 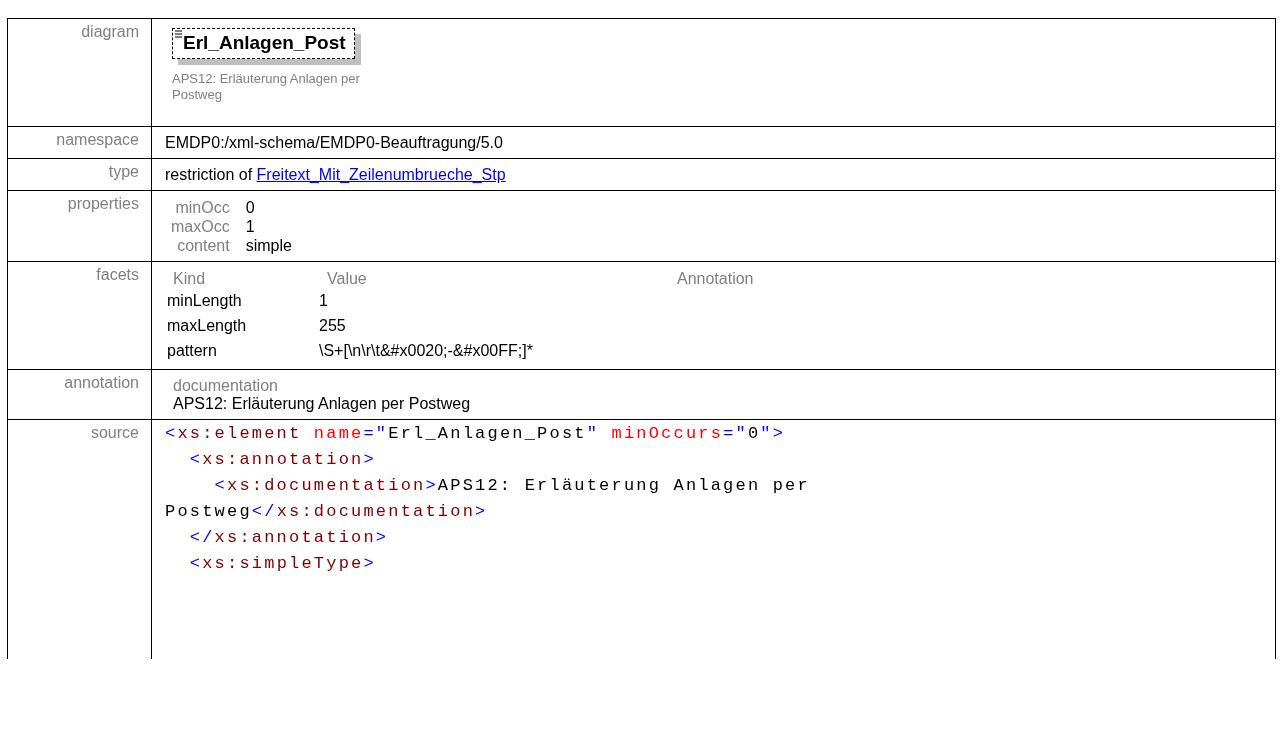 What do you see at coordinates (101, 382) in the screenshot?
I see `row-label: annotation` at bounding box center [101, 382].